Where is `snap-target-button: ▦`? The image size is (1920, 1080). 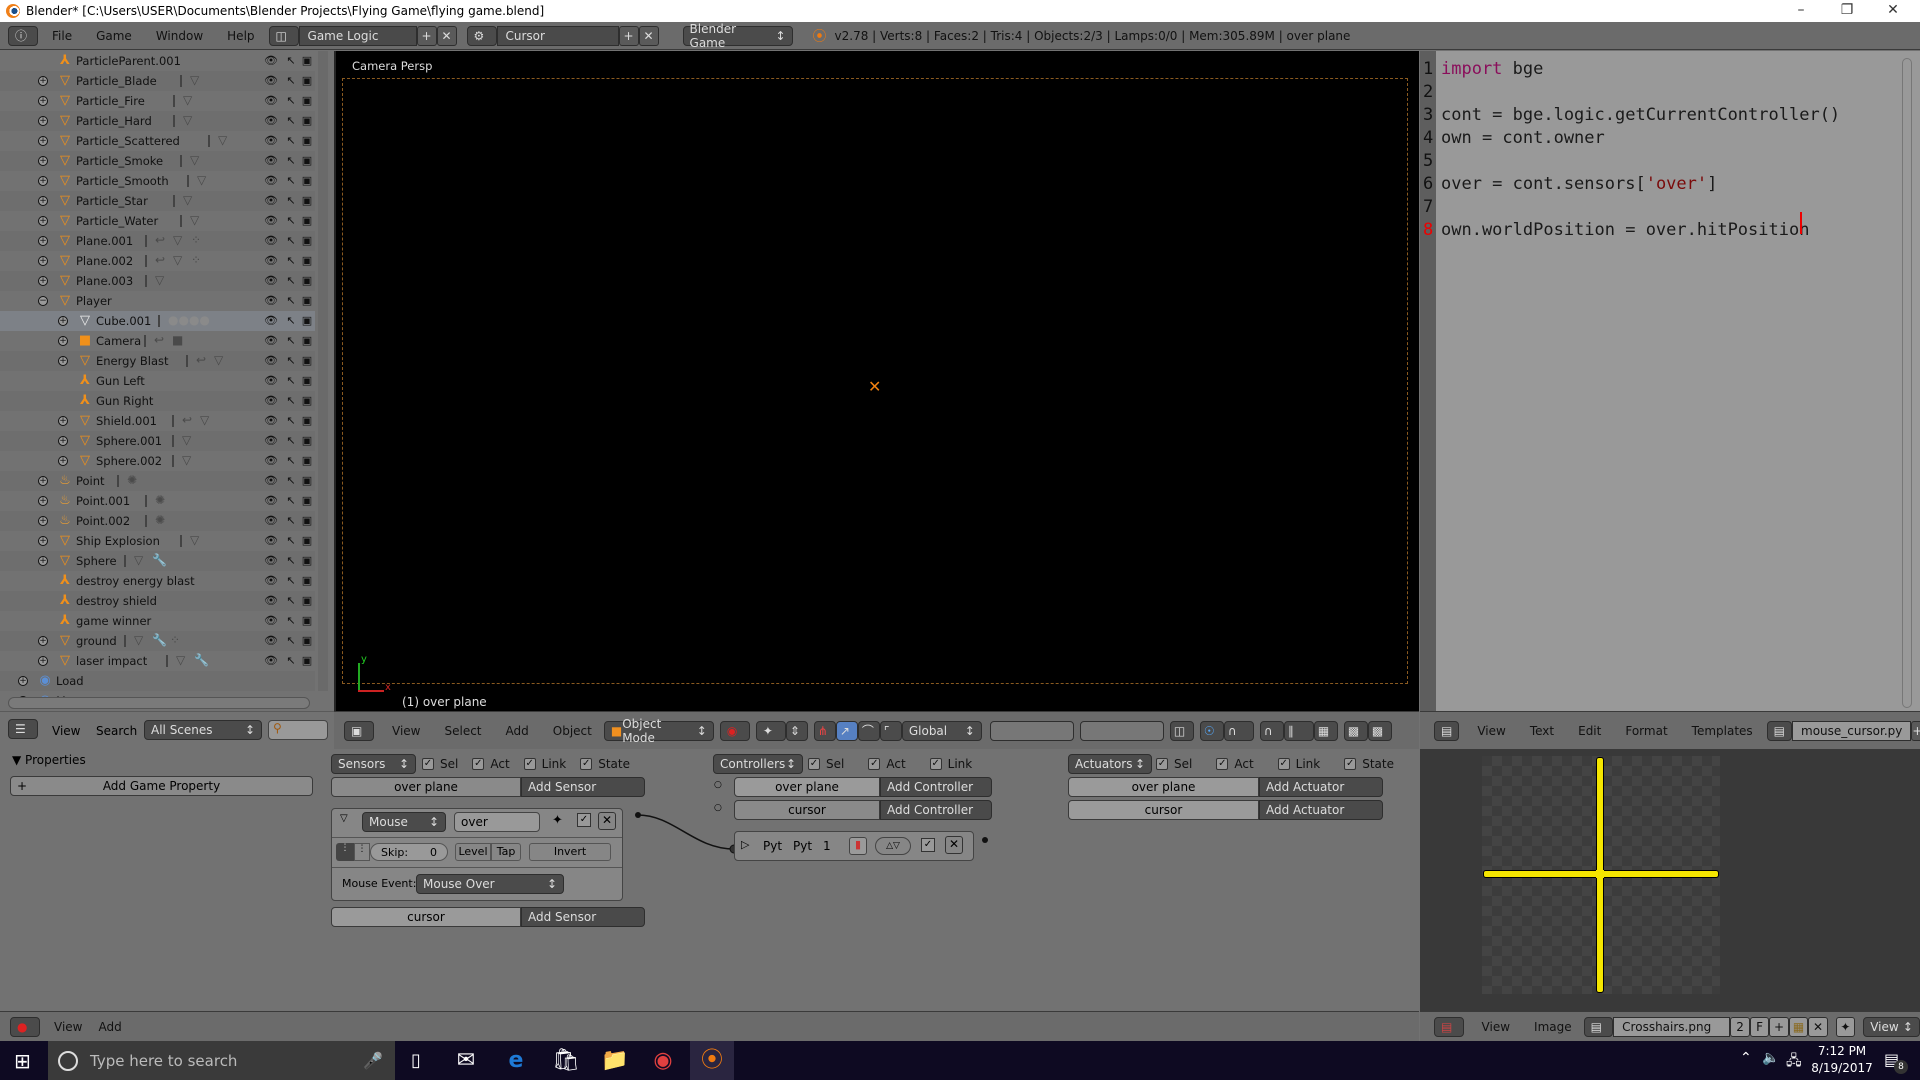 snap-target-button: ▦ is located at coordinates (1325, 730).